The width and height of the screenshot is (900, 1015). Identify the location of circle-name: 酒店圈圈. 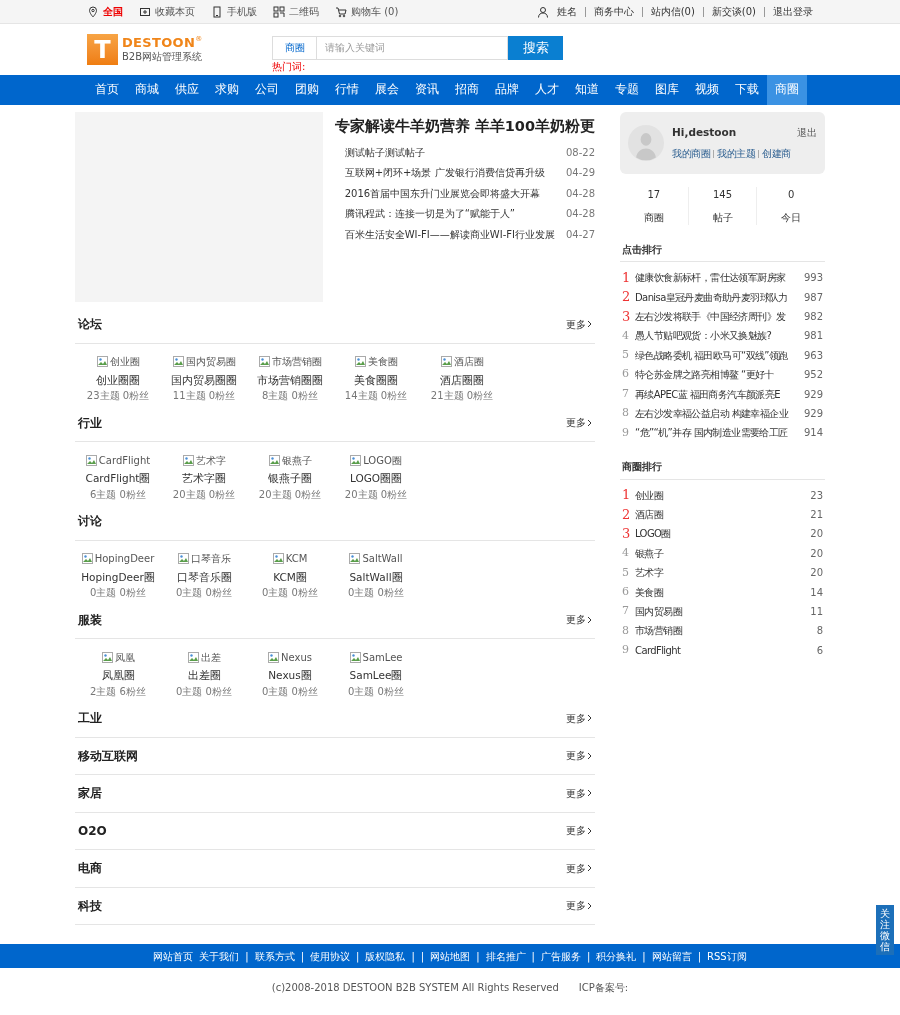
(462, 380).